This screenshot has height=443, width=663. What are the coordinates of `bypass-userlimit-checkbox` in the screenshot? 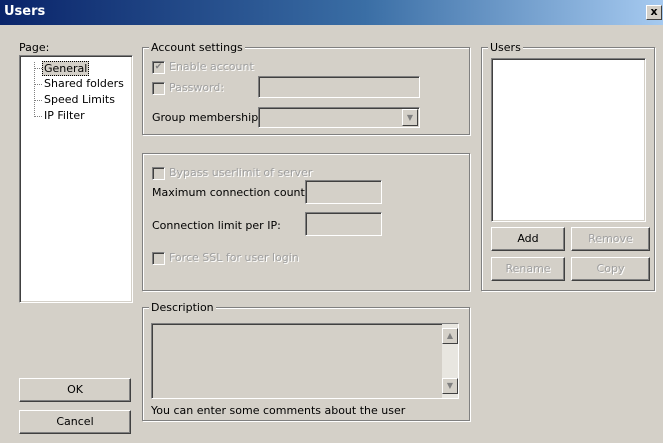 It's located at (158, 173).